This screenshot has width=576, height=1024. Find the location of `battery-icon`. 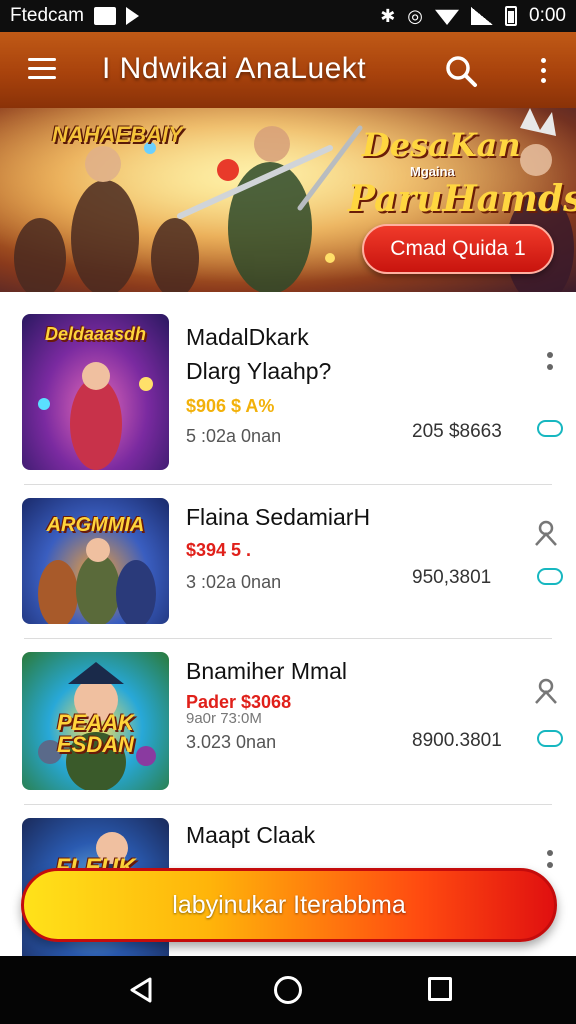

battery-icon is located at coordinates (511, 16).